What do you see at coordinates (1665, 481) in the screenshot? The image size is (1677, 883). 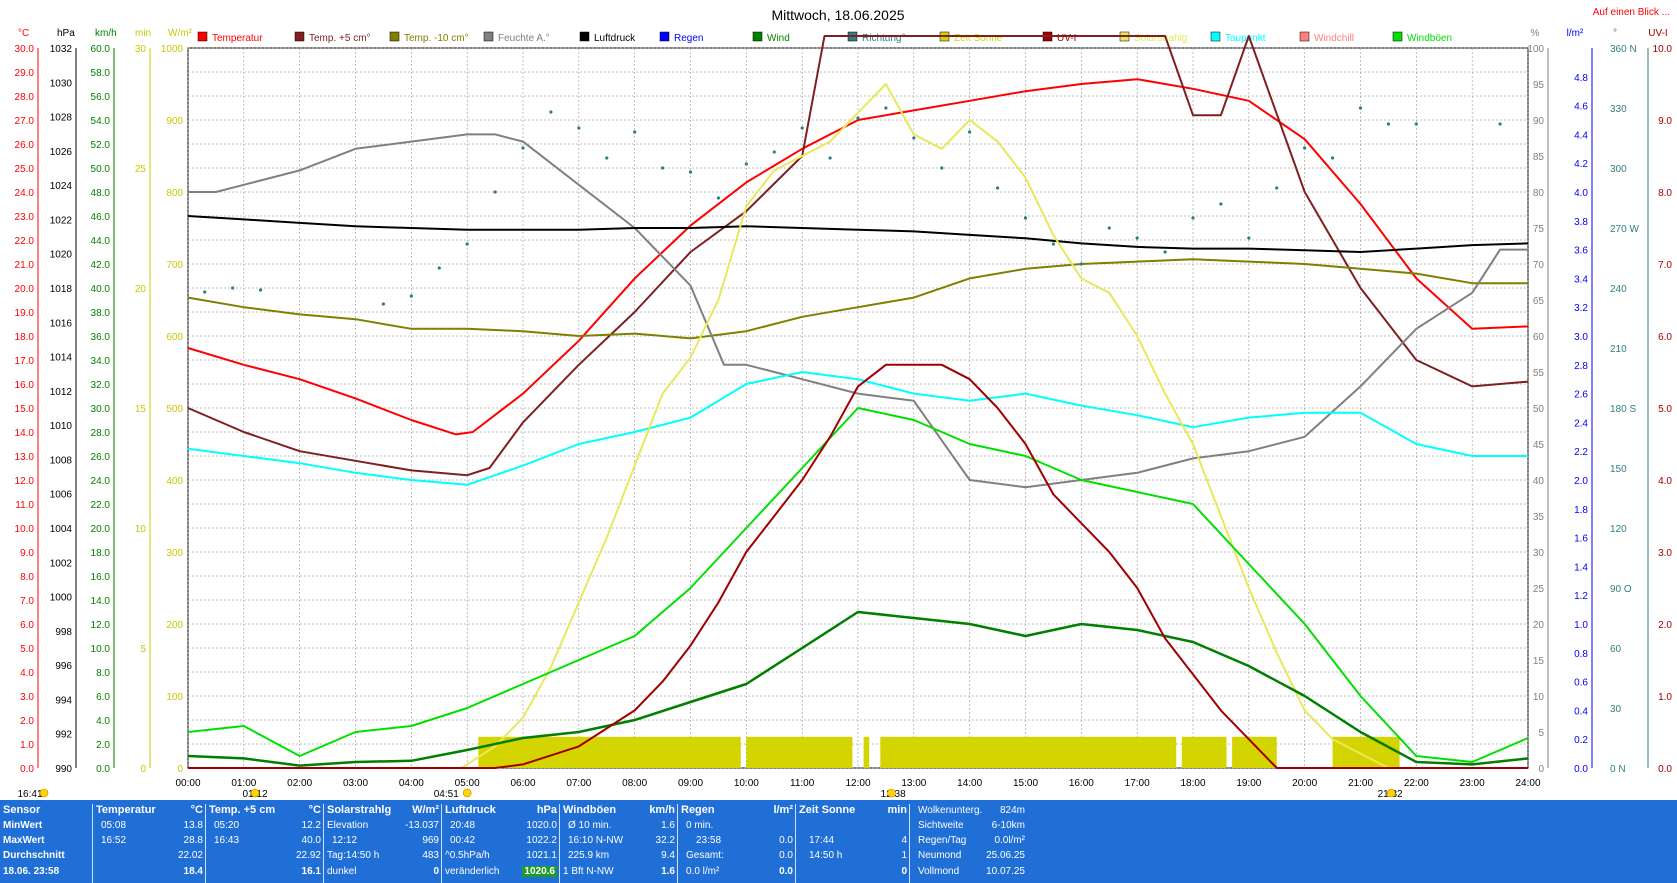 I see `tick-label-uv: 4.0` at bounding box center [1665, 481].